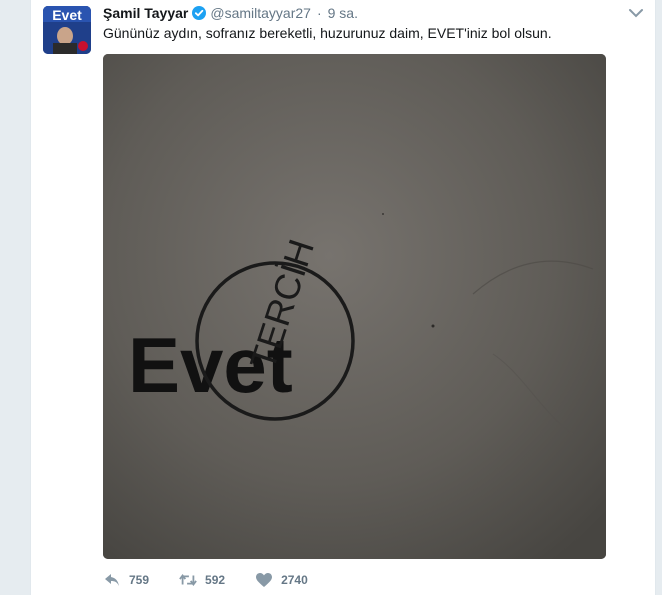 The width and height of the screenshot is (662, 595). Describe the element at coordinates (202, 580) in the screenshot. I see `retweet-button: 592` at that location.